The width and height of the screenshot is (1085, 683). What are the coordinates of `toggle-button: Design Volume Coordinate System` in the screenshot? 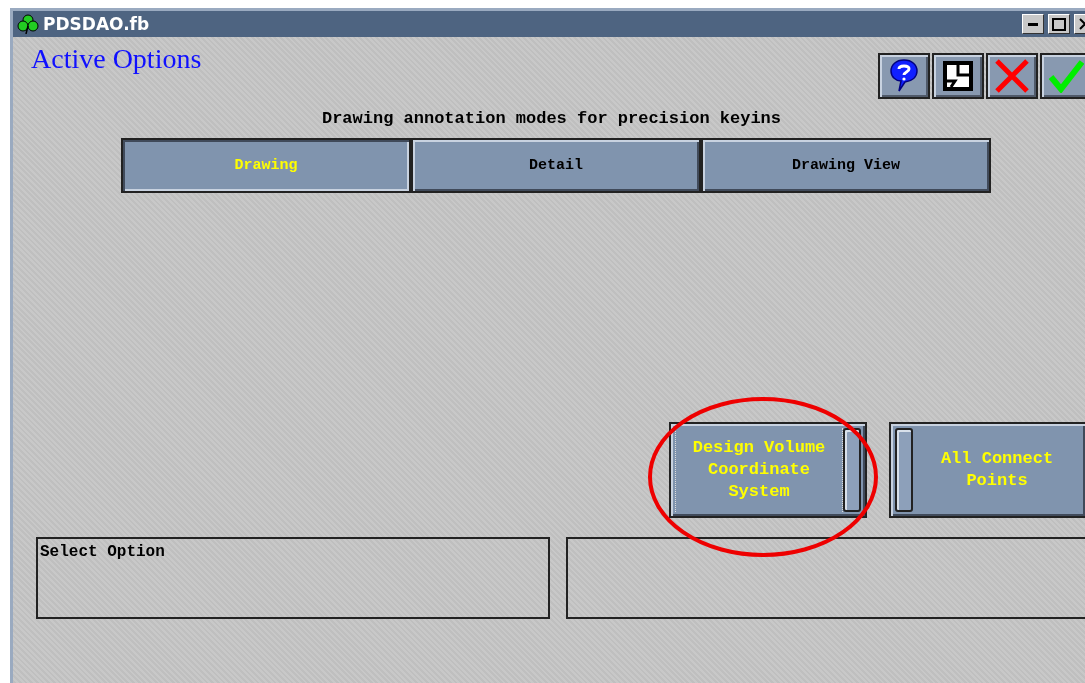 It's located at (768, 470).